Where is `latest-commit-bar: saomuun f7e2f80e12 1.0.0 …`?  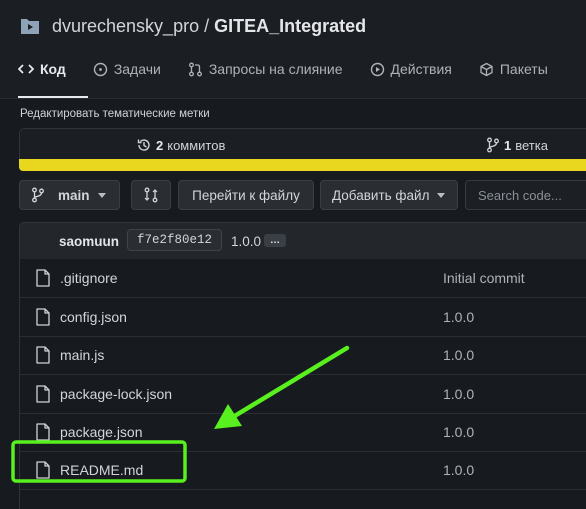
latest-commit-bar: saomuun f7e2f80e12 1.0.0 … is located at coordinates (302, 241).